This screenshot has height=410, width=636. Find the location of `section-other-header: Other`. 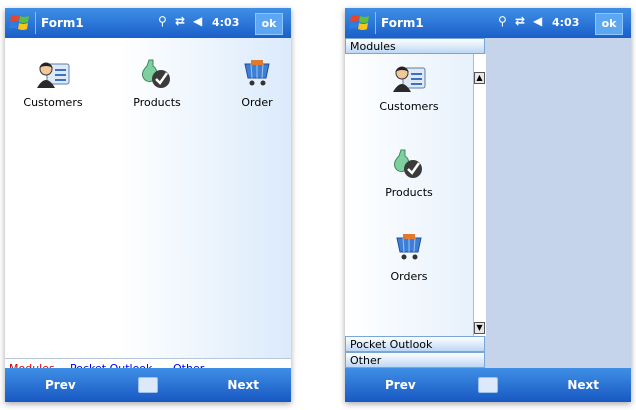

section-other-header: Other is located at coordinates (415, 360).